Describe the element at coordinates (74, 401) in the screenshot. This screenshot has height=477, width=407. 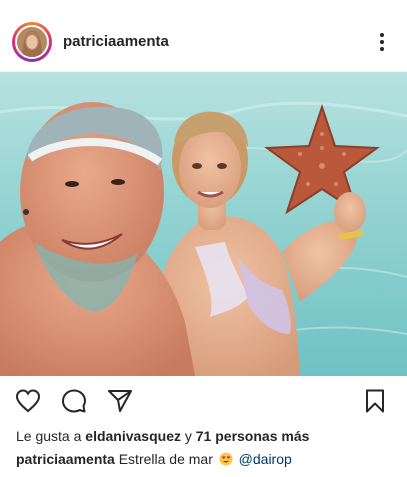
I see `comment-icon` at that location.